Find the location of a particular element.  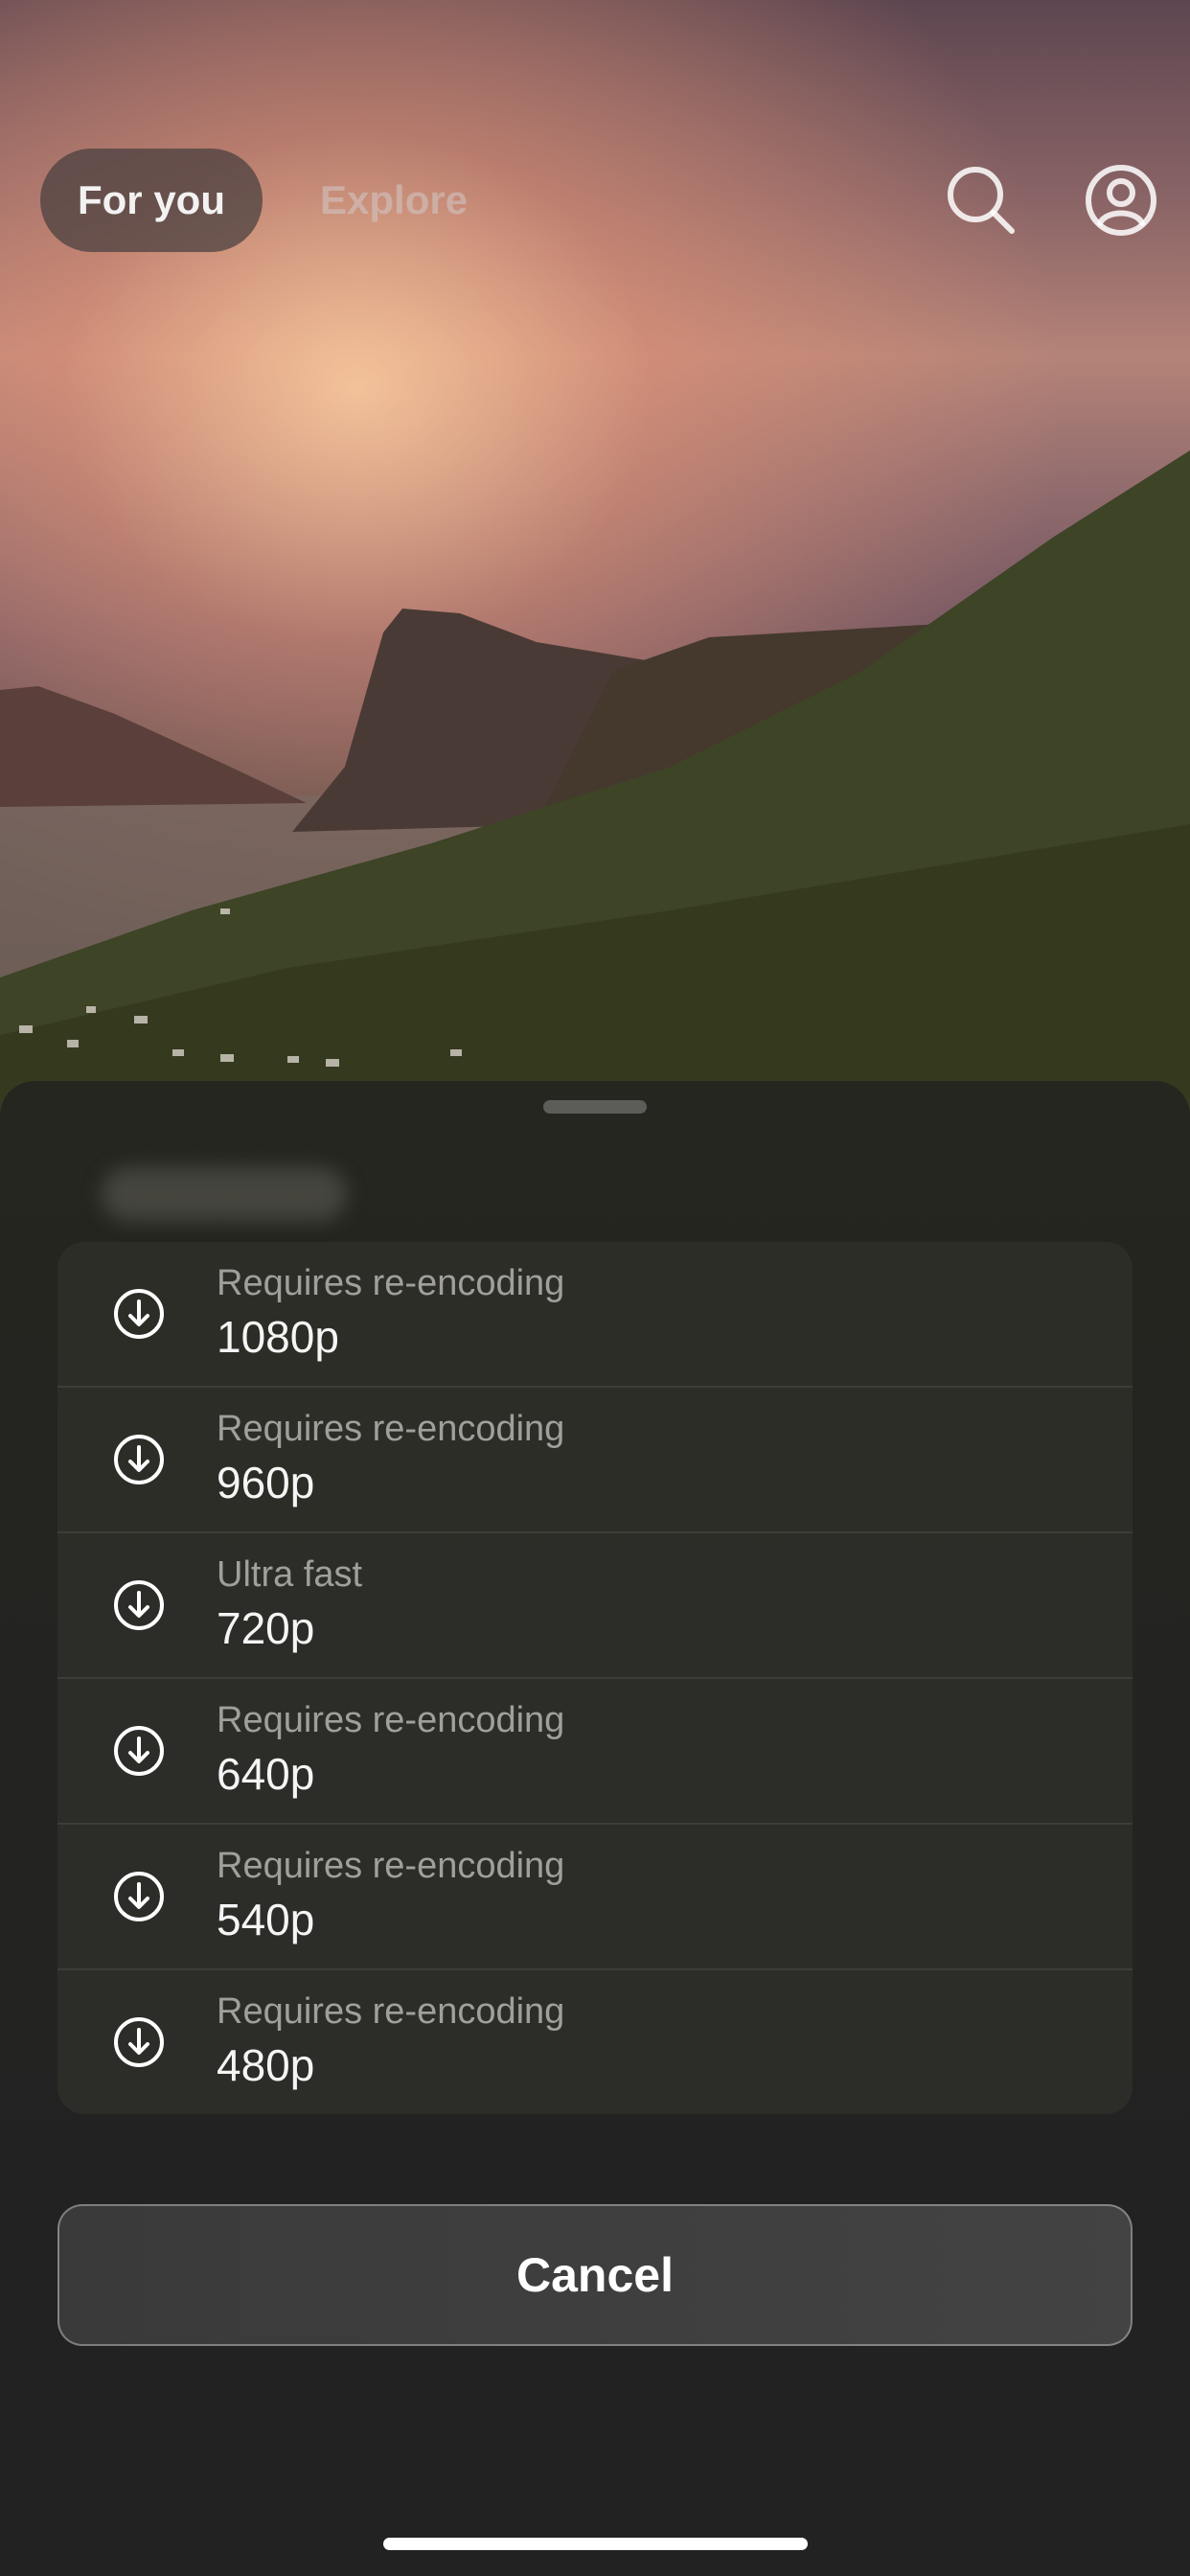

list-item: Requires re-encoding 640p is located at coordinates (595, 1752).